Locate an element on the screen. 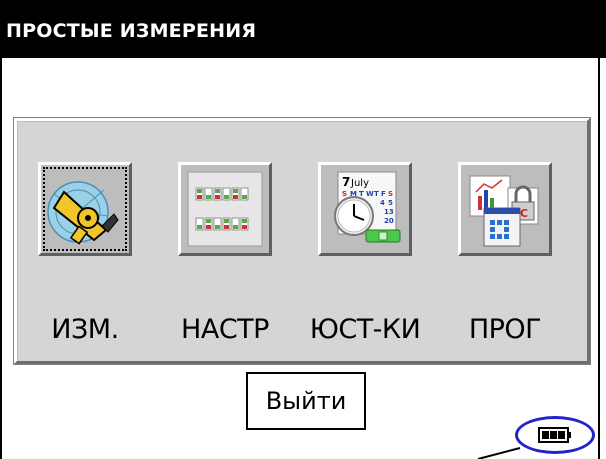 This screenshot has height=459, width=606. battery-icon is located at coordinates (554, 435).